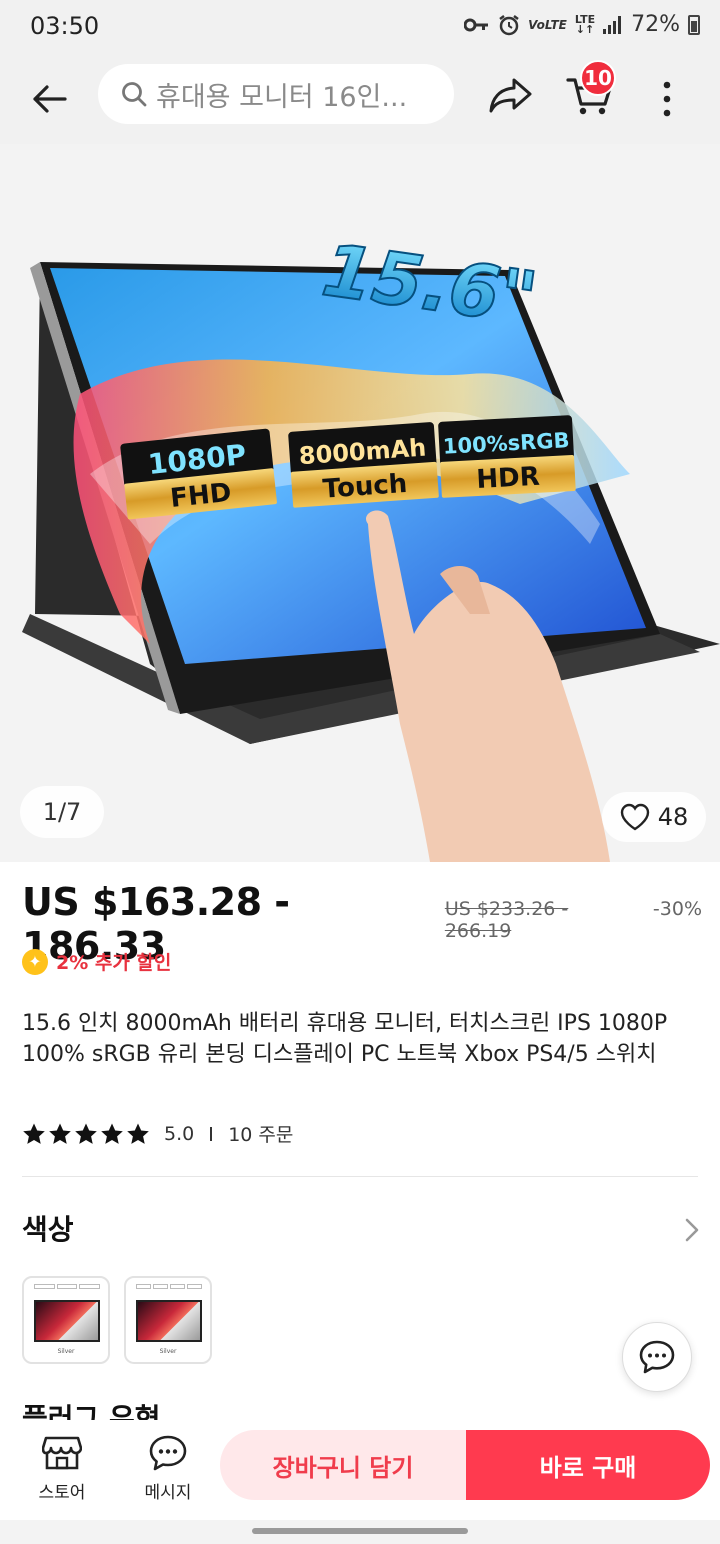 The width and height of the screenshot is (720, 1544). I want to click on status-icons: VoLTE LTE ↓↑ 72%, so click(582, 24).